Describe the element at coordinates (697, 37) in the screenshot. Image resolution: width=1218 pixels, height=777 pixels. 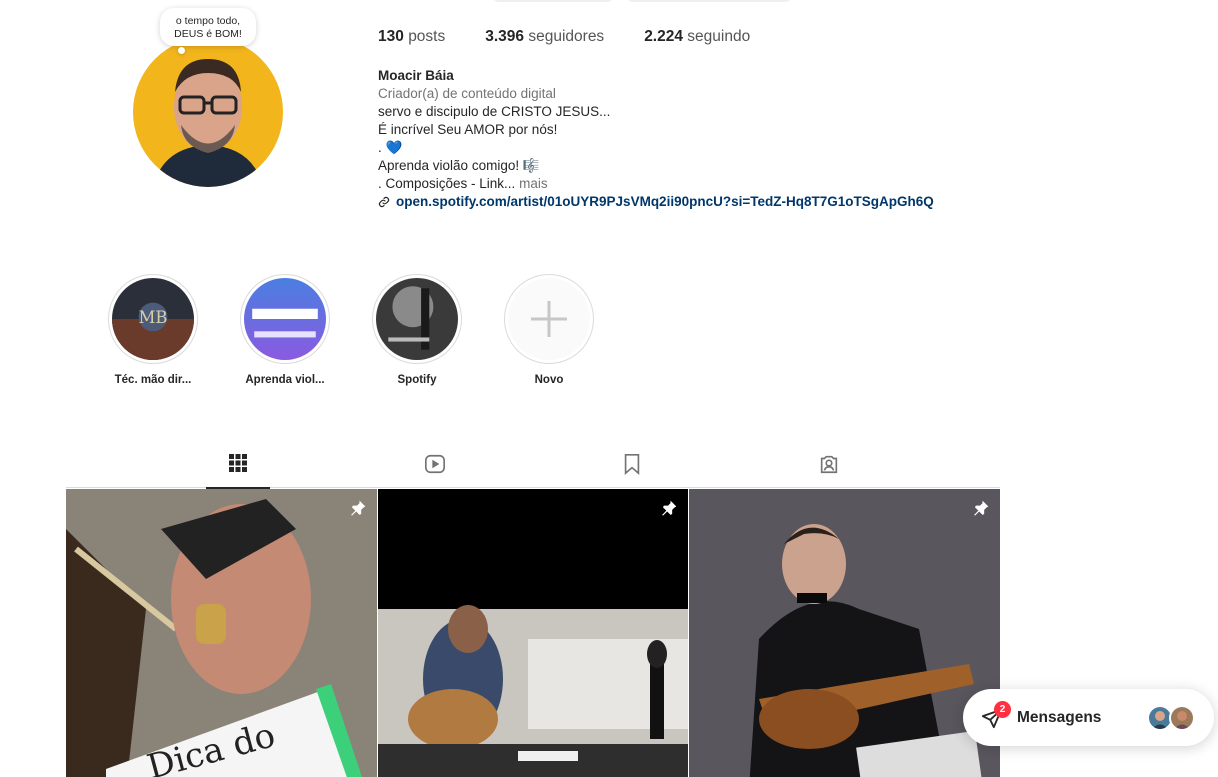
I see `following-count: 2.224 seguindo` at that location.